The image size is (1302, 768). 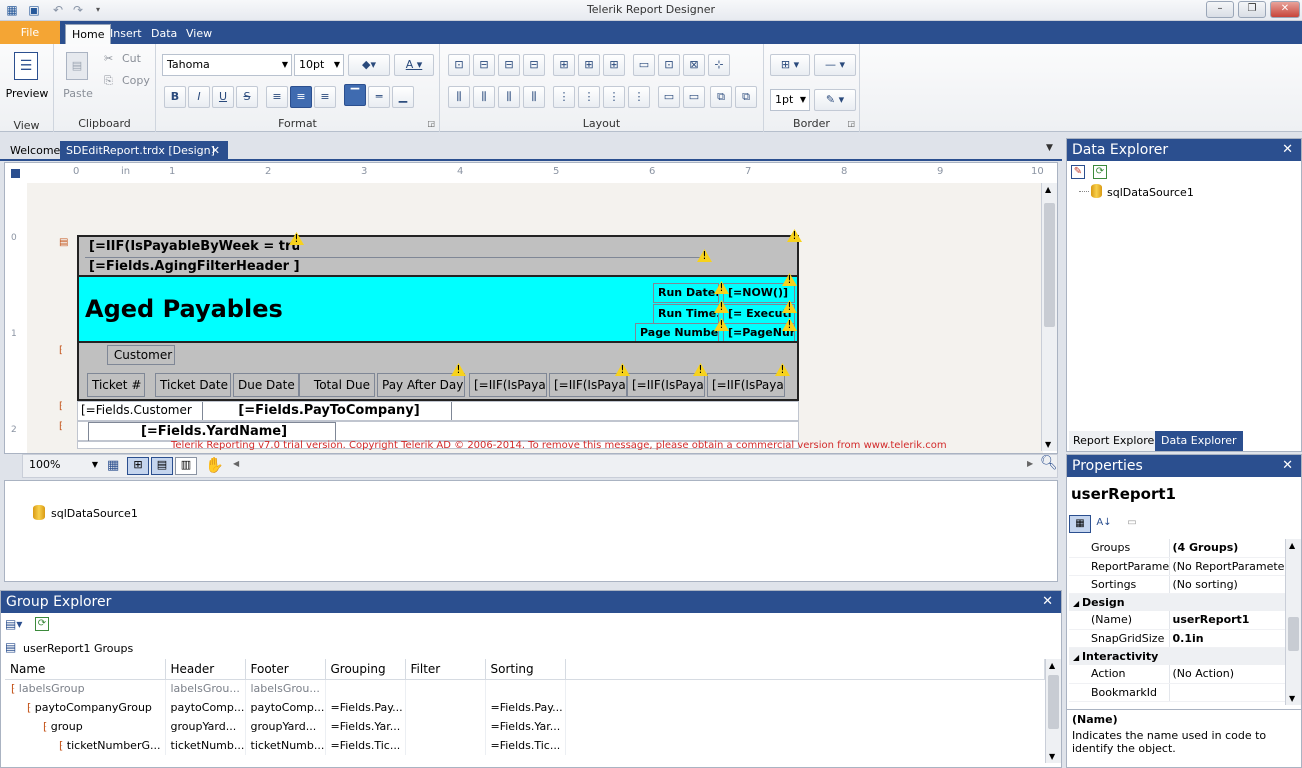 What do you see at coordinates (13, 624) in the screenshot?
I see `add-group-icon: ▤▾` at bounding box center [13, 624].